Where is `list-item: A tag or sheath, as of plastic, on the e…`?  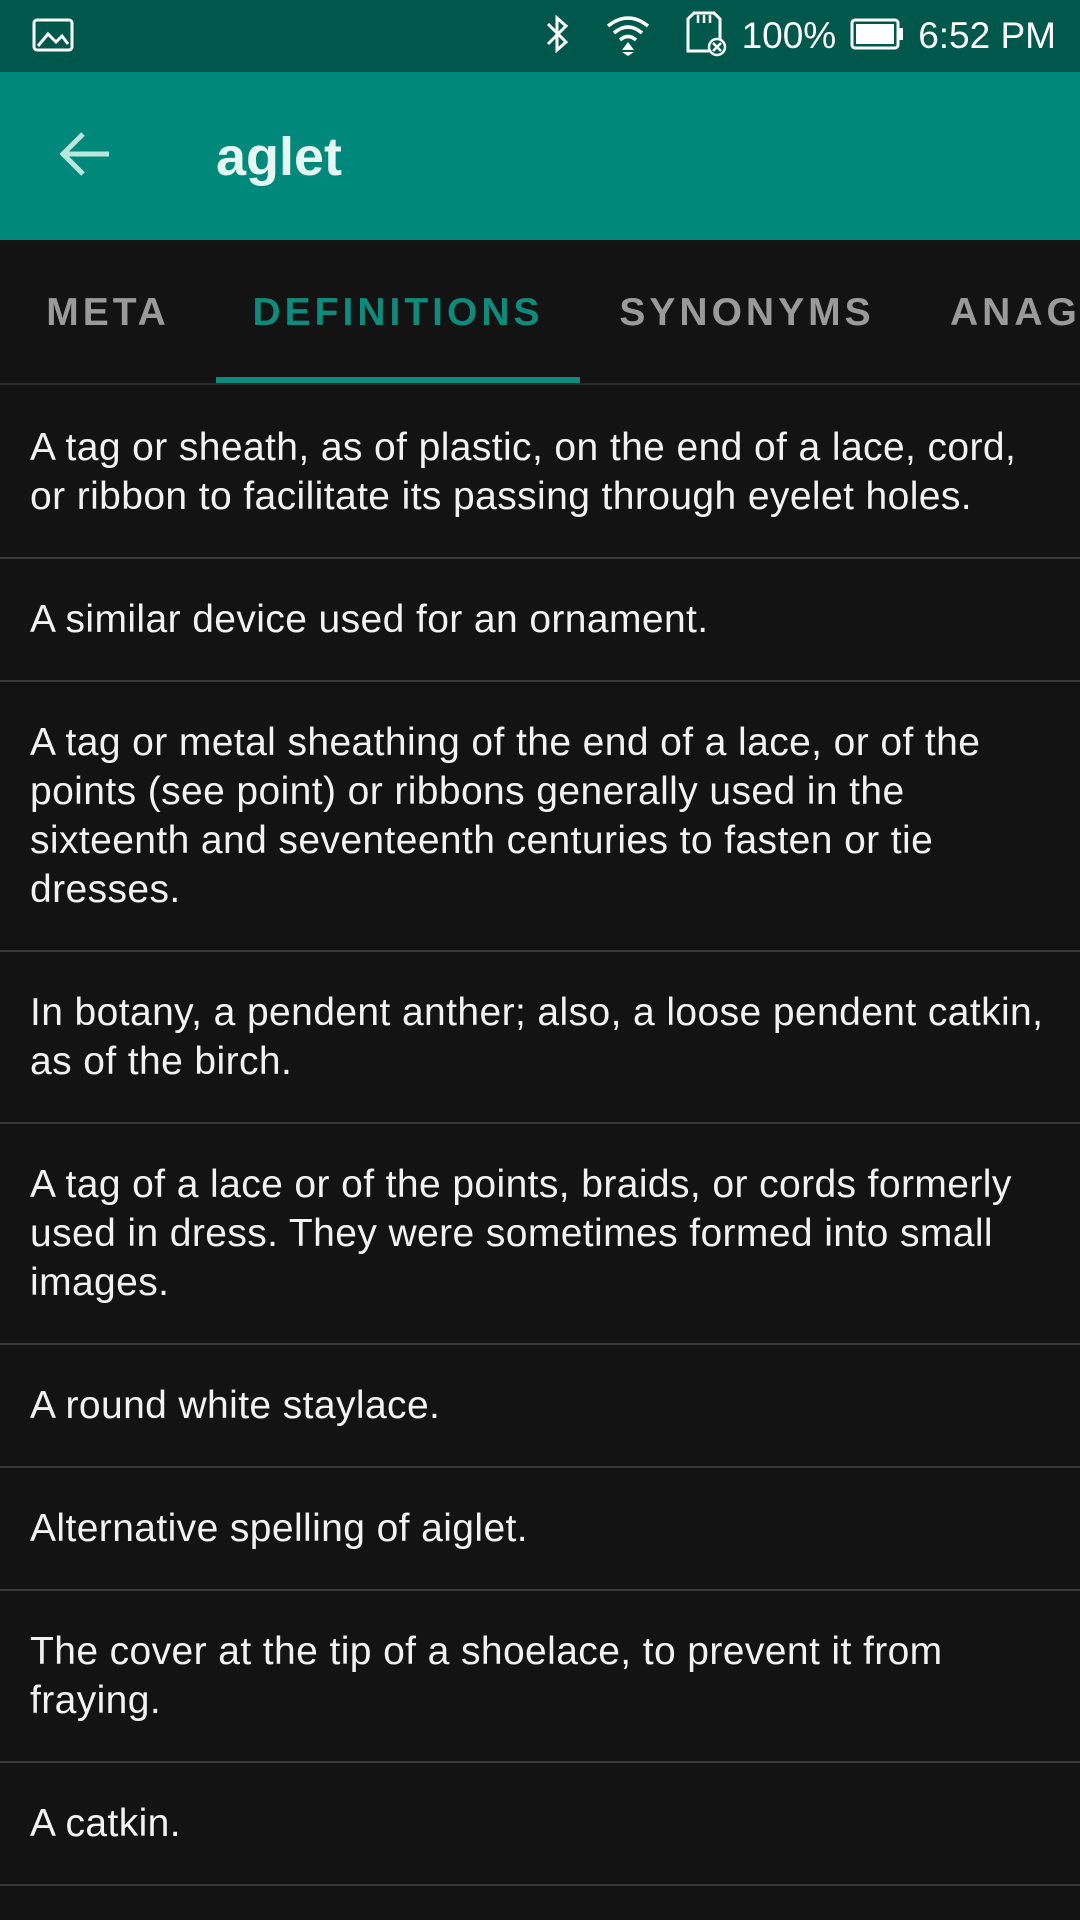
list-item: A tag or sheath, as of plastic, on the e… is located at coordinates (540, 473).